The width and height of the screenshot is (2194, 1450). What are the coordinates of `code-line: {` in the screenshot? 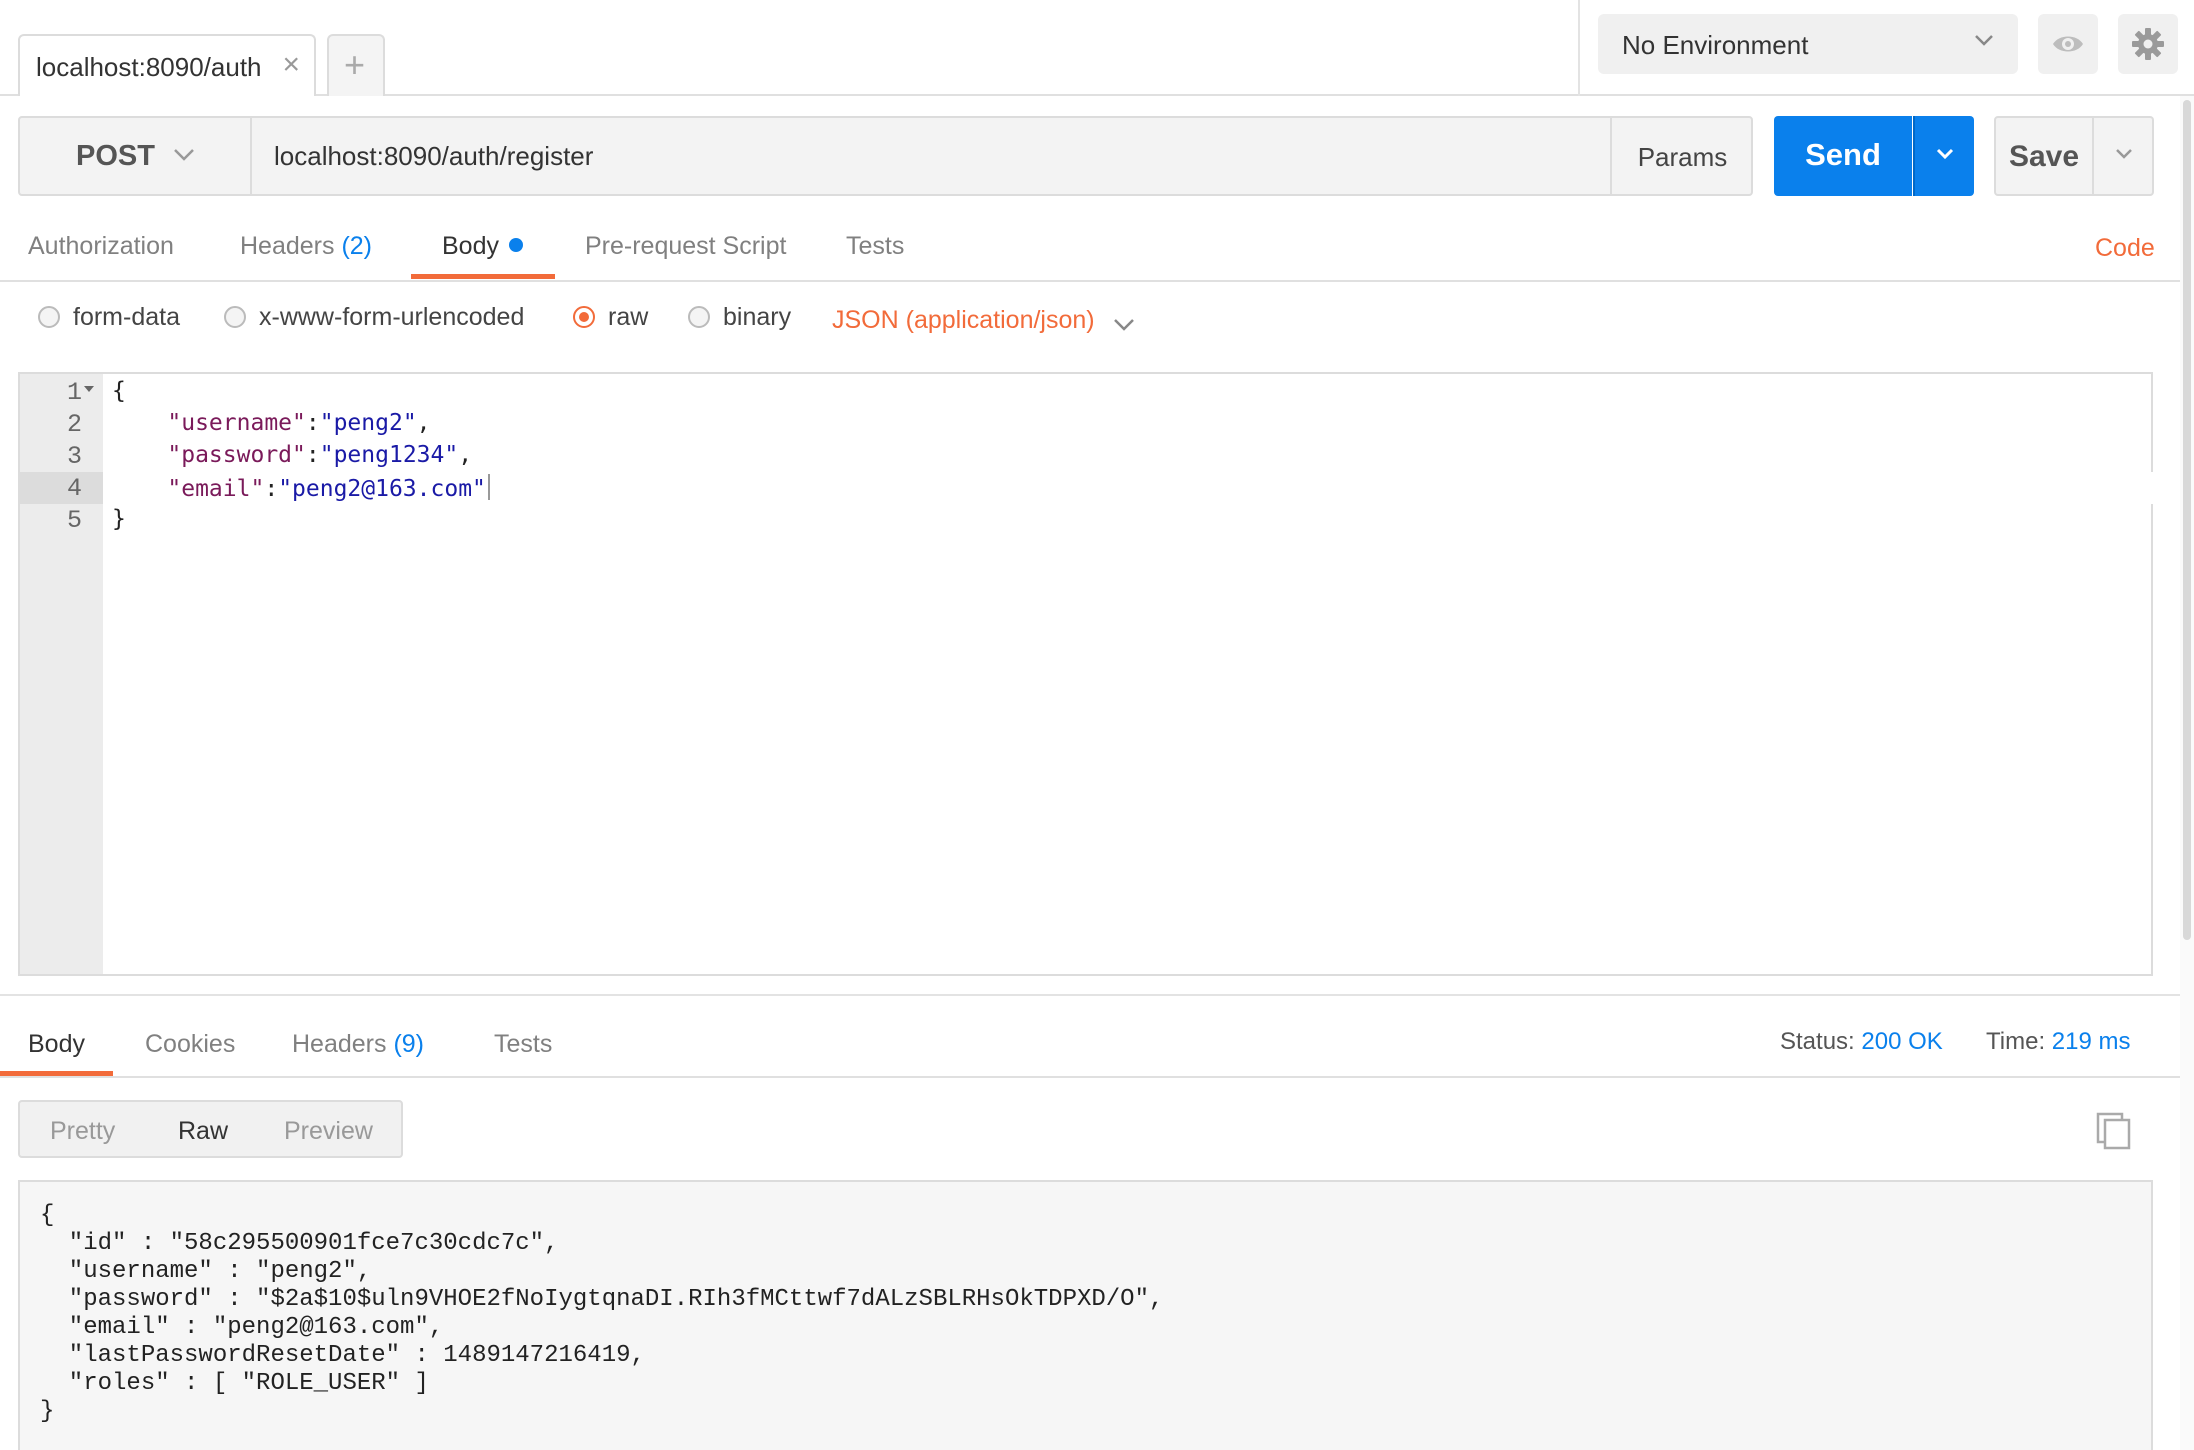 It's located at (119, 391).